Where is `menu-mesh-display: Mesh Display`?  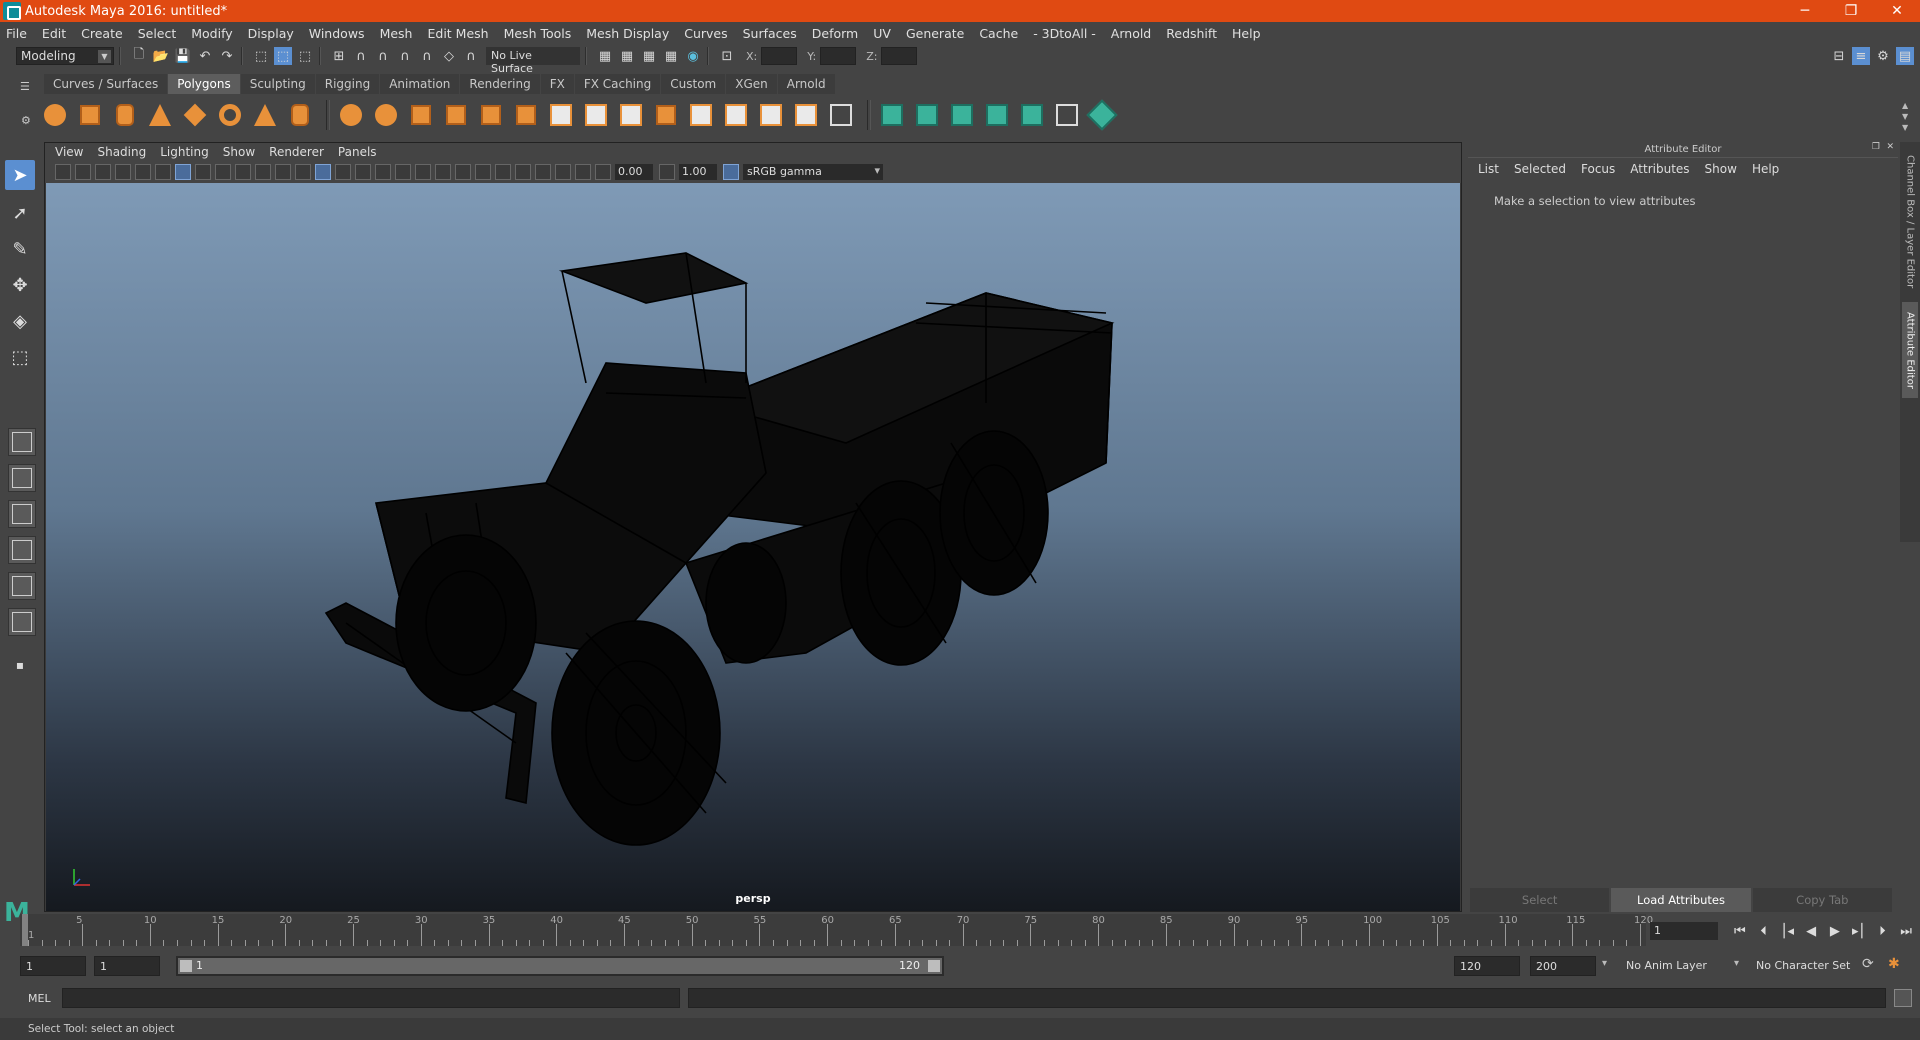
menu-mesh-display: Mesh Display is located at coordinates (627, 33).